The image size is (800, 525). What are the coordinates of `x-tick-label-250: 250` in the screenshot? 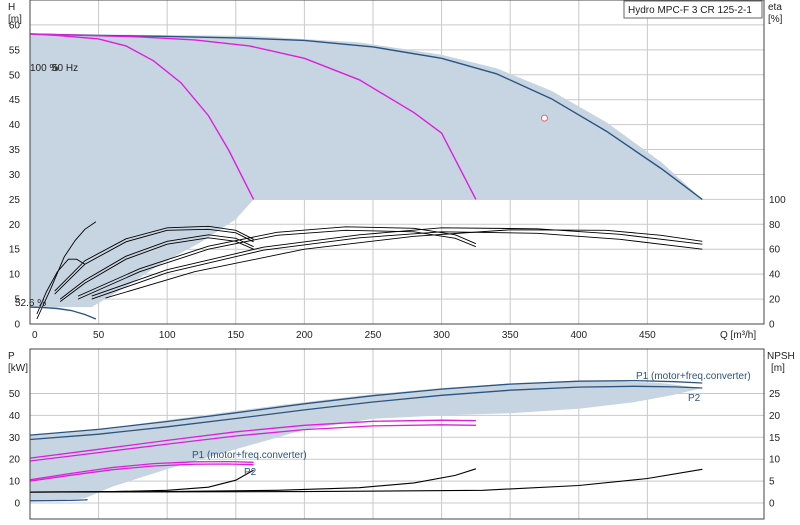 It's located at (373, 335).